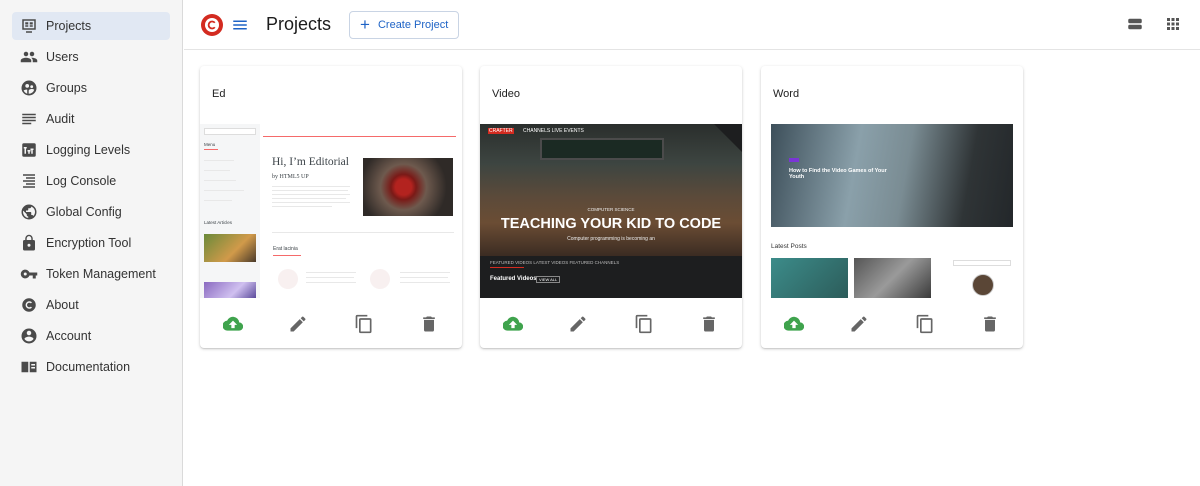  I want to click on preview-header-line, so click(359, 136).